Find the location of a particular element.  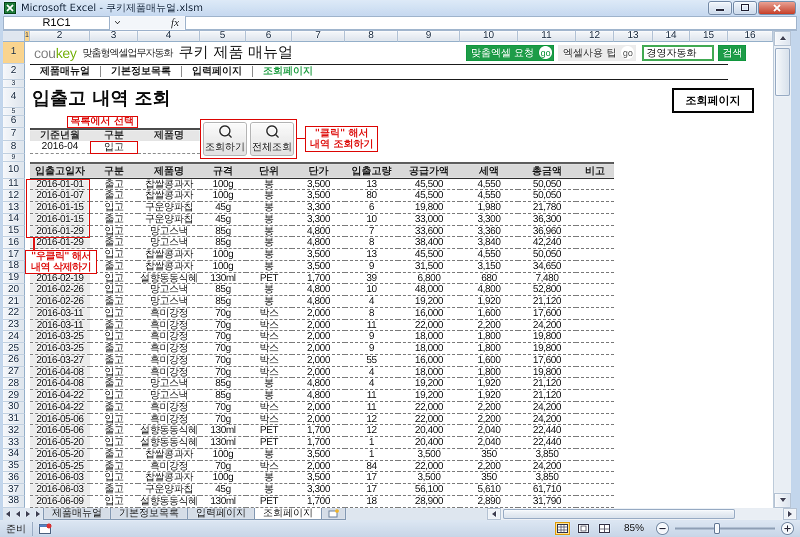

search-button: 조회하기 is located at coordinates (225, 139).